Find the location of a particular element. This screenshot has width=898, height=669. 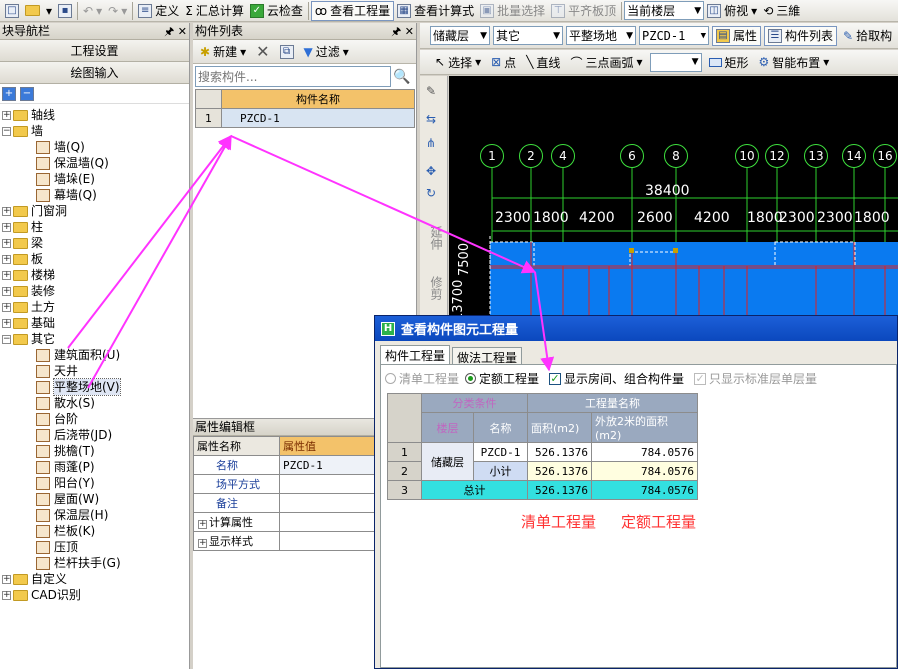

search-input is located at coordinates (293, 76).